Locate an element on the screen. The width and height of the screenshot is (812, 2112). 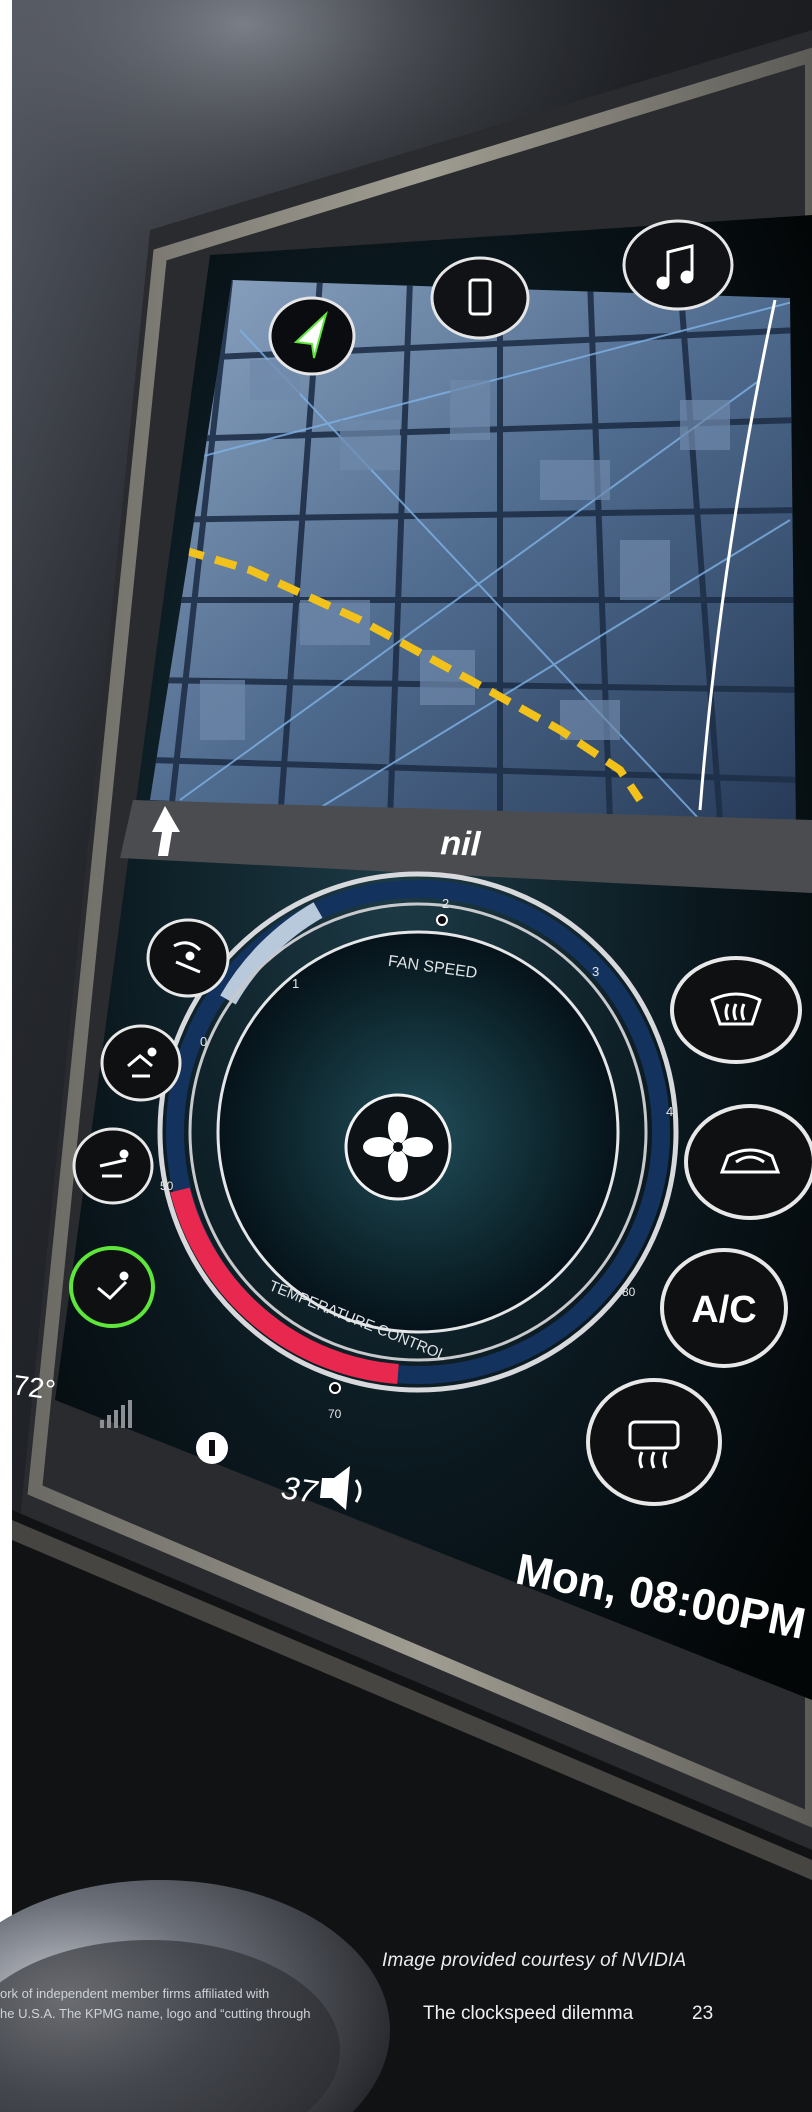
temp-tick-70: 70 is located at coordinates (335, 1414).